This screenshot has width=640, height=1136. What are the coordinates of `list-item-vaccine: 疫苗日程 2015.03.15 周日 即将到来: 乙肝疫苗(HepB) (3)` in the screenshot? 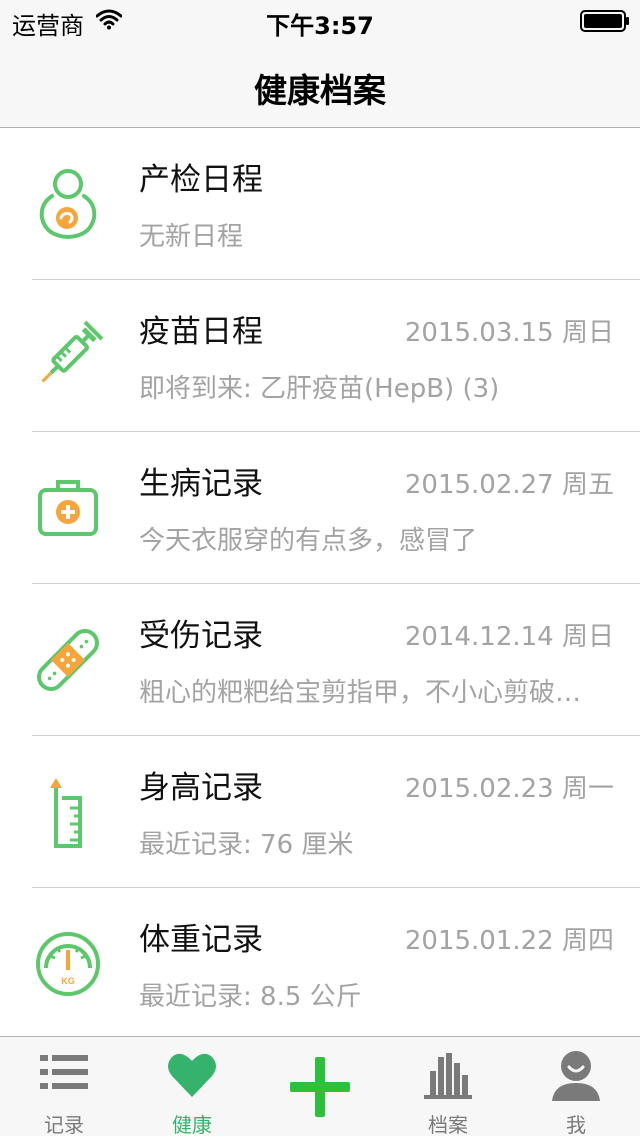 It's located at (320, 356).